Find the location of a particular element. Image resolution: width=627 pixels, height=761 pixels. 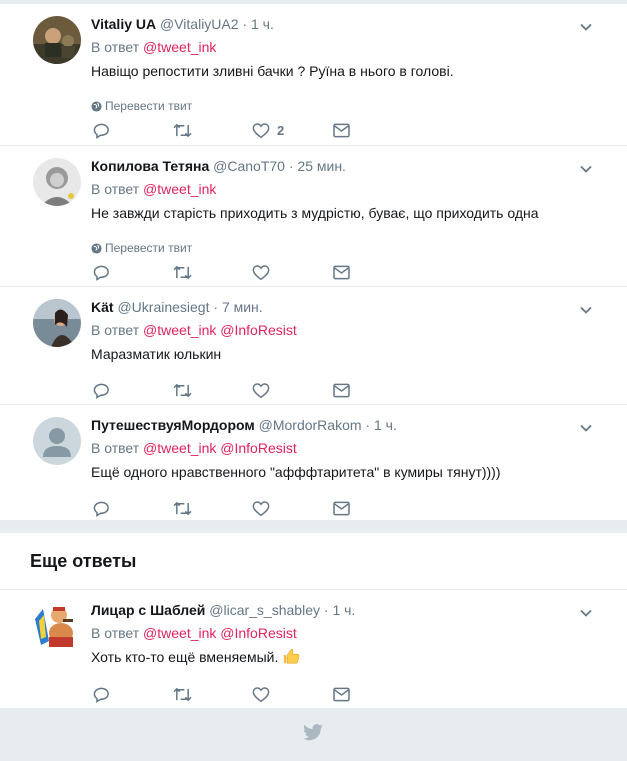

tweet-header: Vitaliy UA @VitaliyUA2 · 1 ч. is located at coordinates (349, 24).